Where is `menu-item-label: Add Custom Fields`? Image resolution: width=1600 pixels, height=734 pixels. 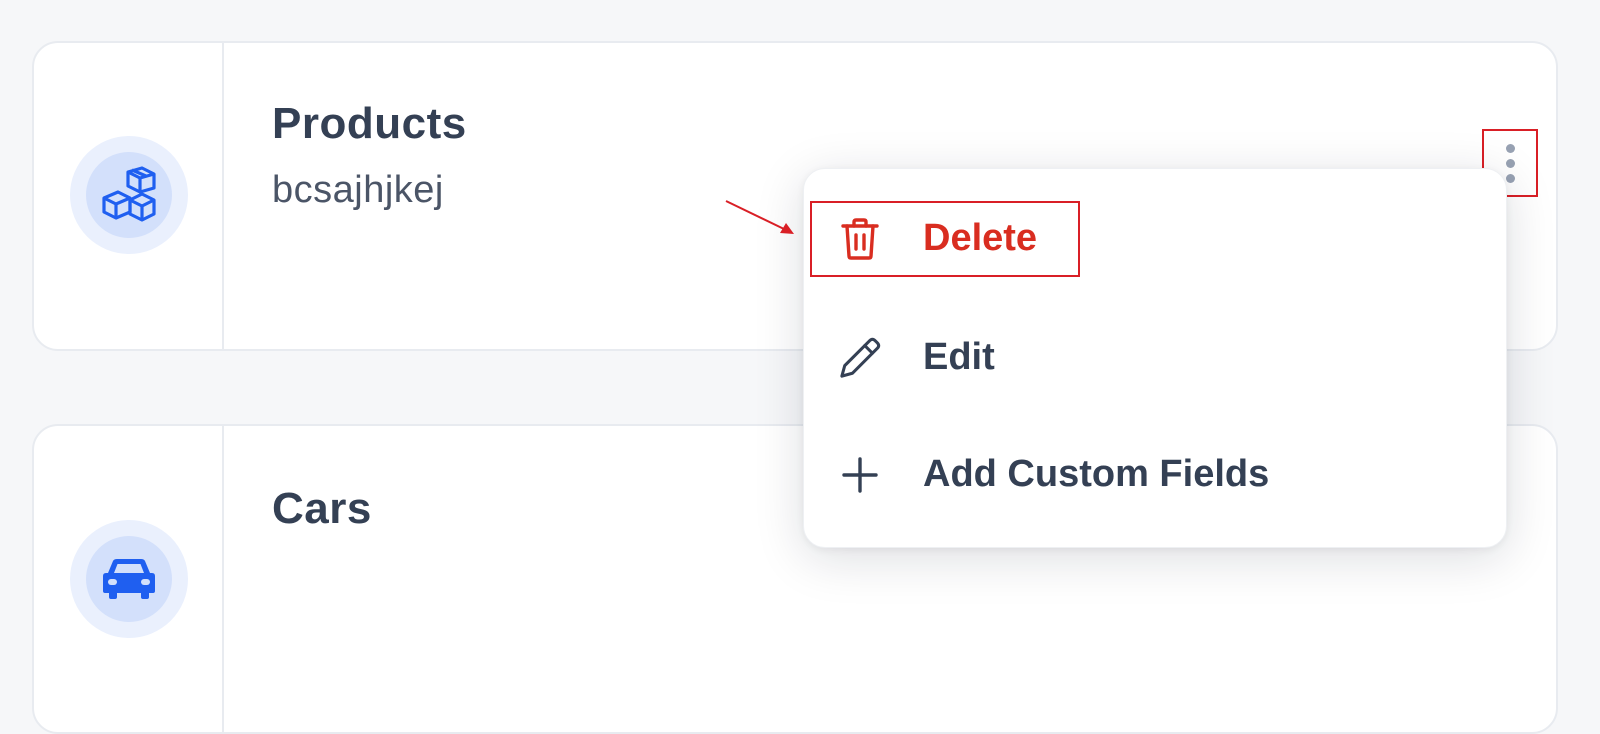 menu-item-label: Add Custom Fields is located at coordinates (1096, 474).